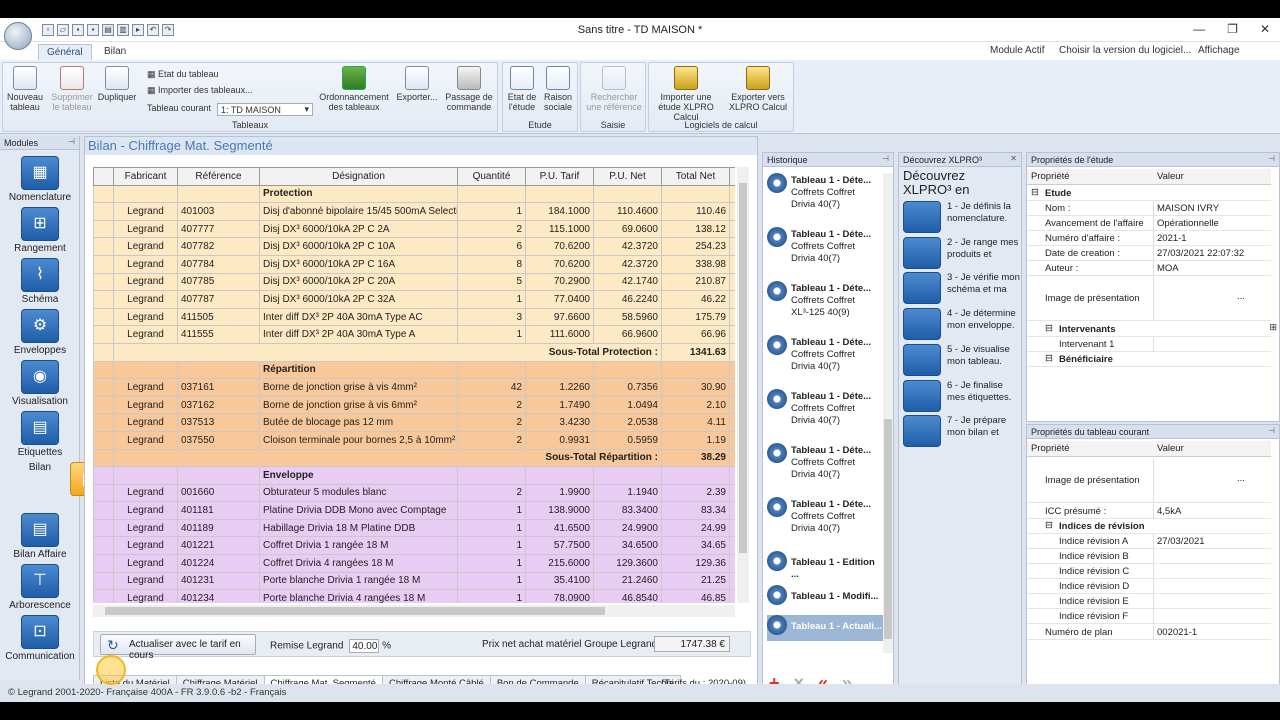 Image resolution: width=1280 pixels, height=720 pixels. What do you see at coordinates (627, 422) in the screenshot?
I see `grid-cell: 2.0538` at bounding box center [627, 422].